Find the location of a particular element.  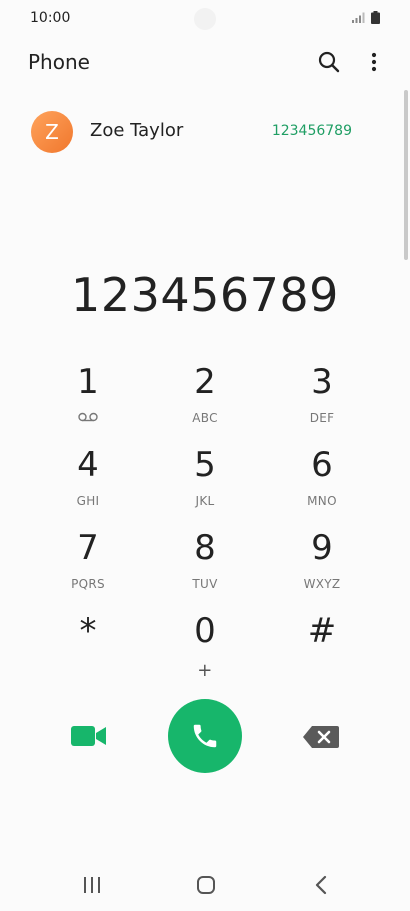

key-letters: PQRS is located at coordinates (88, 584).